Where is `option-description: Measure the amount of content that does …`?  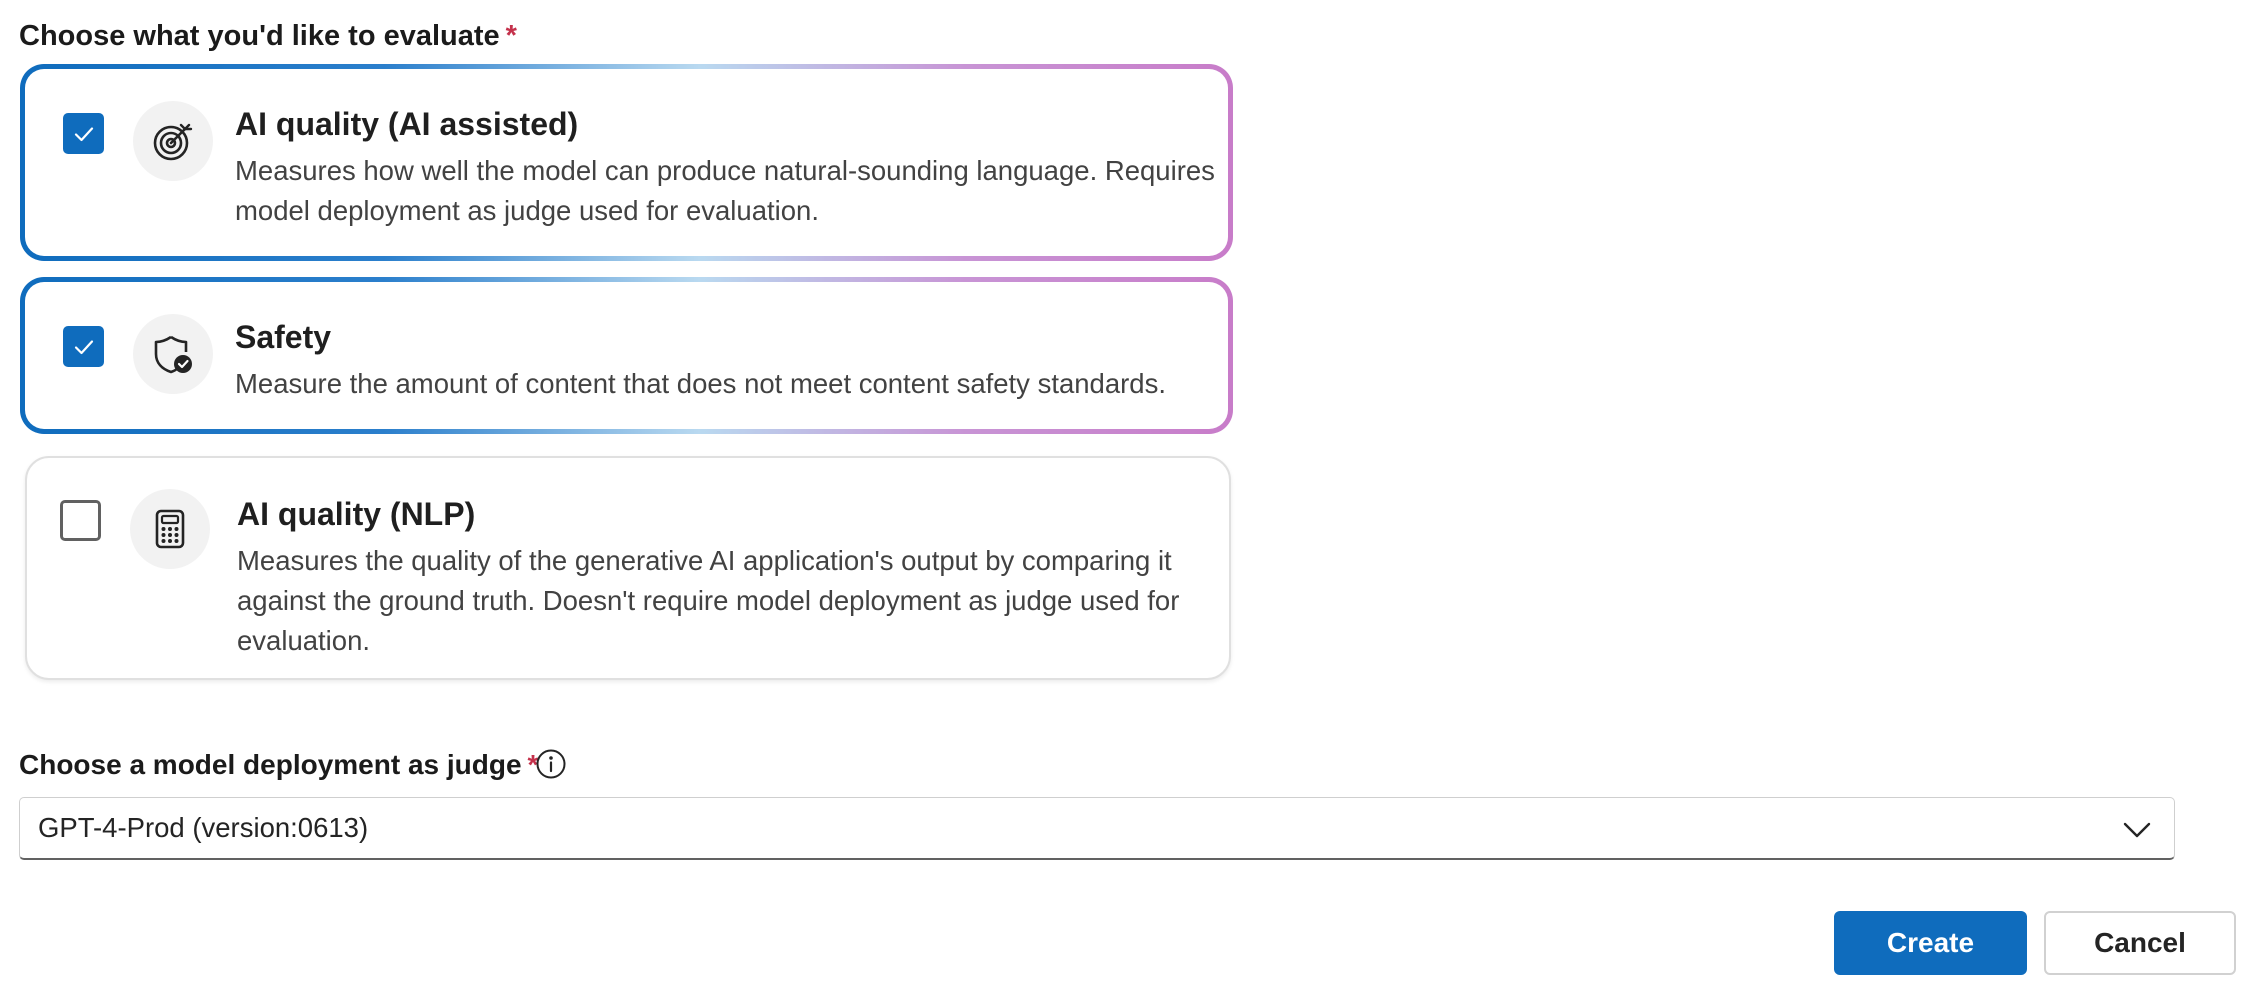
option-description: Measure the amount of content that does … is located at coordinates (700, 383).